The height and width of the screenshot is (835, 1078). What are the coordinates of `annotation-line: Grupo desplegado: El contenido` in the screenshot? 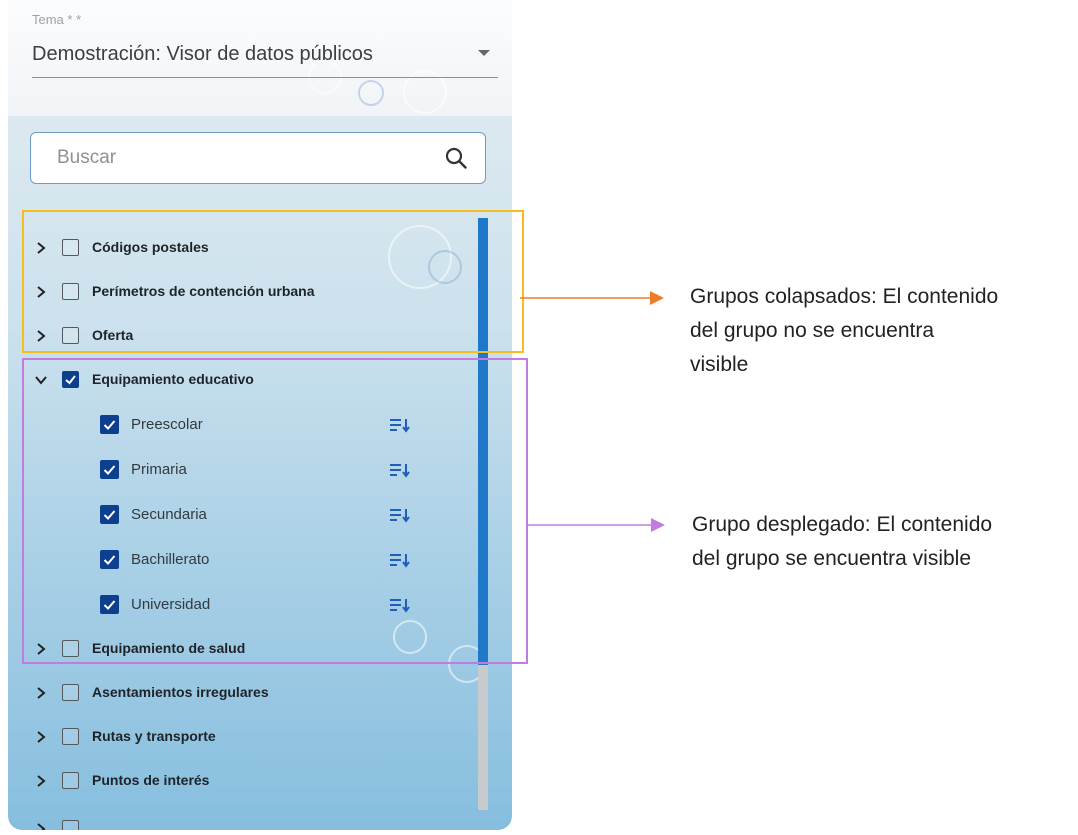 It's located at (842, 524).